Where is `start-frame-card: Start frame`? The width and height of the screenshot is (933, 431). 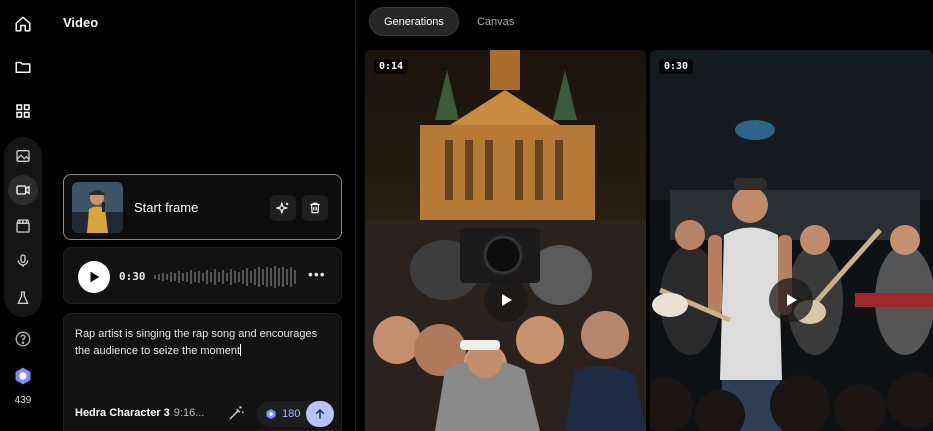
start-frame-card: Start frame is located at coordinates (202, 207).